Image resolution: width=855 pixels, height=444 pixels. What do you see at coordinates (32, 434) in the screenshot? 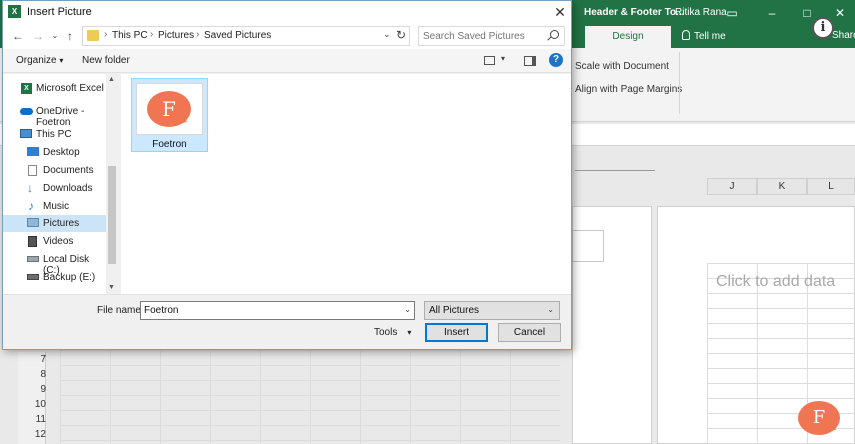
I see `row-header: 12` at bounding box center [32, 434].